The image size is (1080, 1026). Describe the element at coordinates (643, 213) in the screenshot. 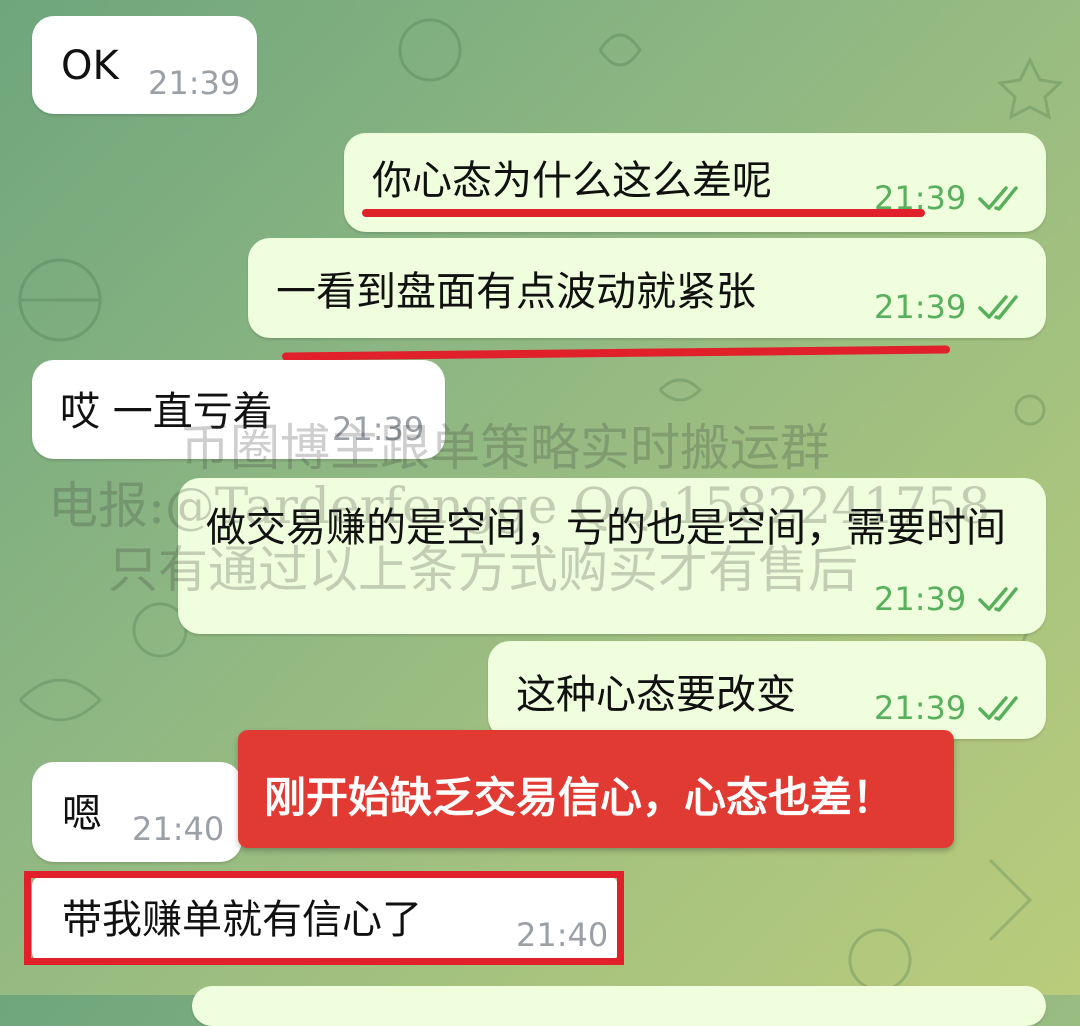

I see `highlight-underline` at that location.